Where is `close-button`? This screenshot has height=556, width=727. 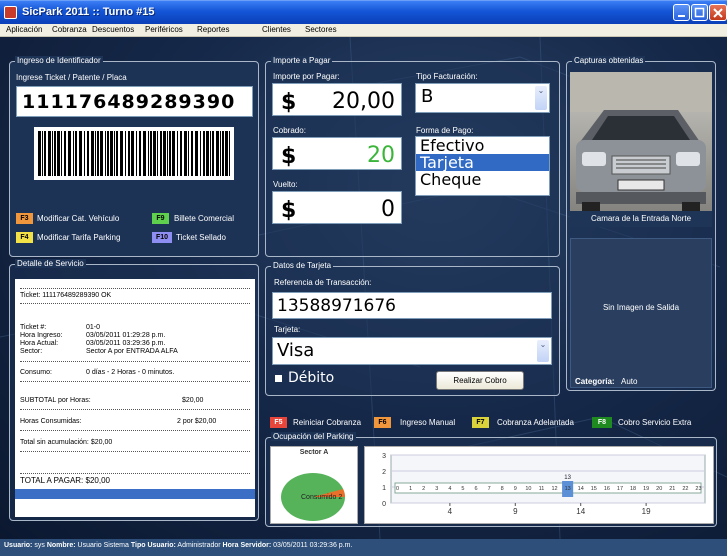 close-button is located at coordinates (718, 12).